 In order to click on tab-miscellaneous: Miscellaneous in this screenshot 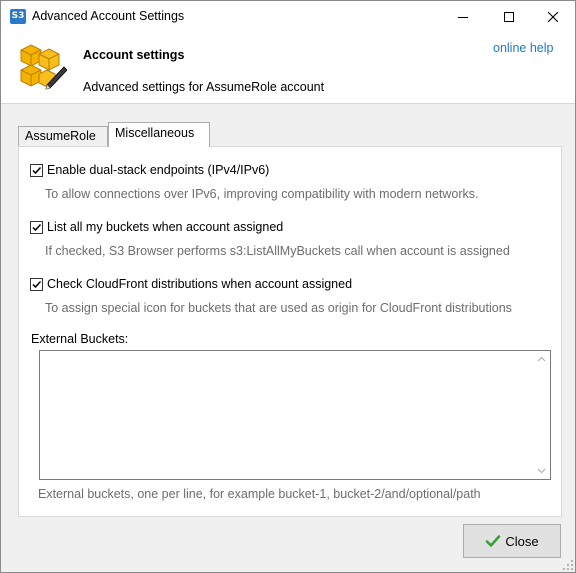, I will do `click(159, 134)`.